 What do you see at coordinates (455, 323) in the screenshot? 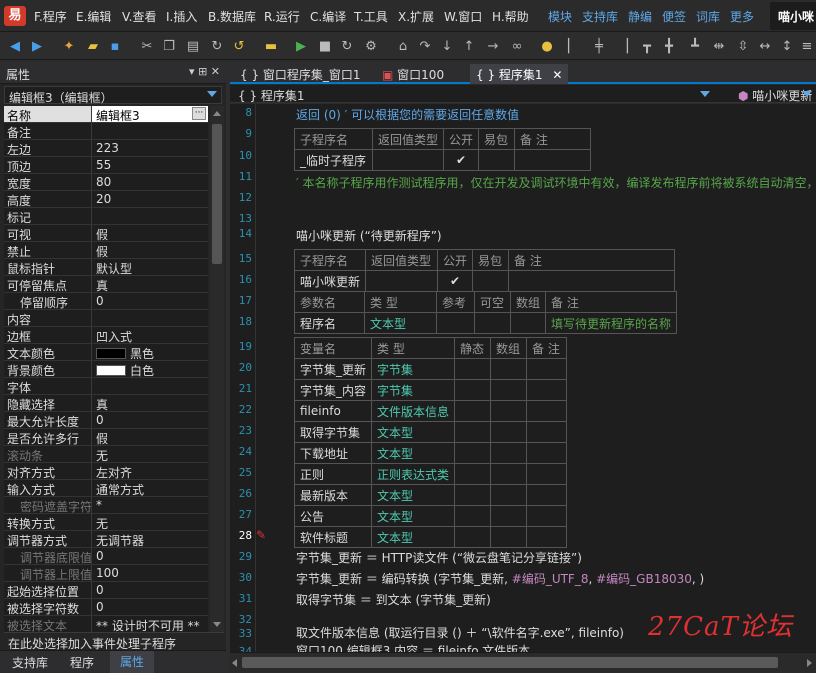
I see `reference-cell` at bounding box center [455, 323].